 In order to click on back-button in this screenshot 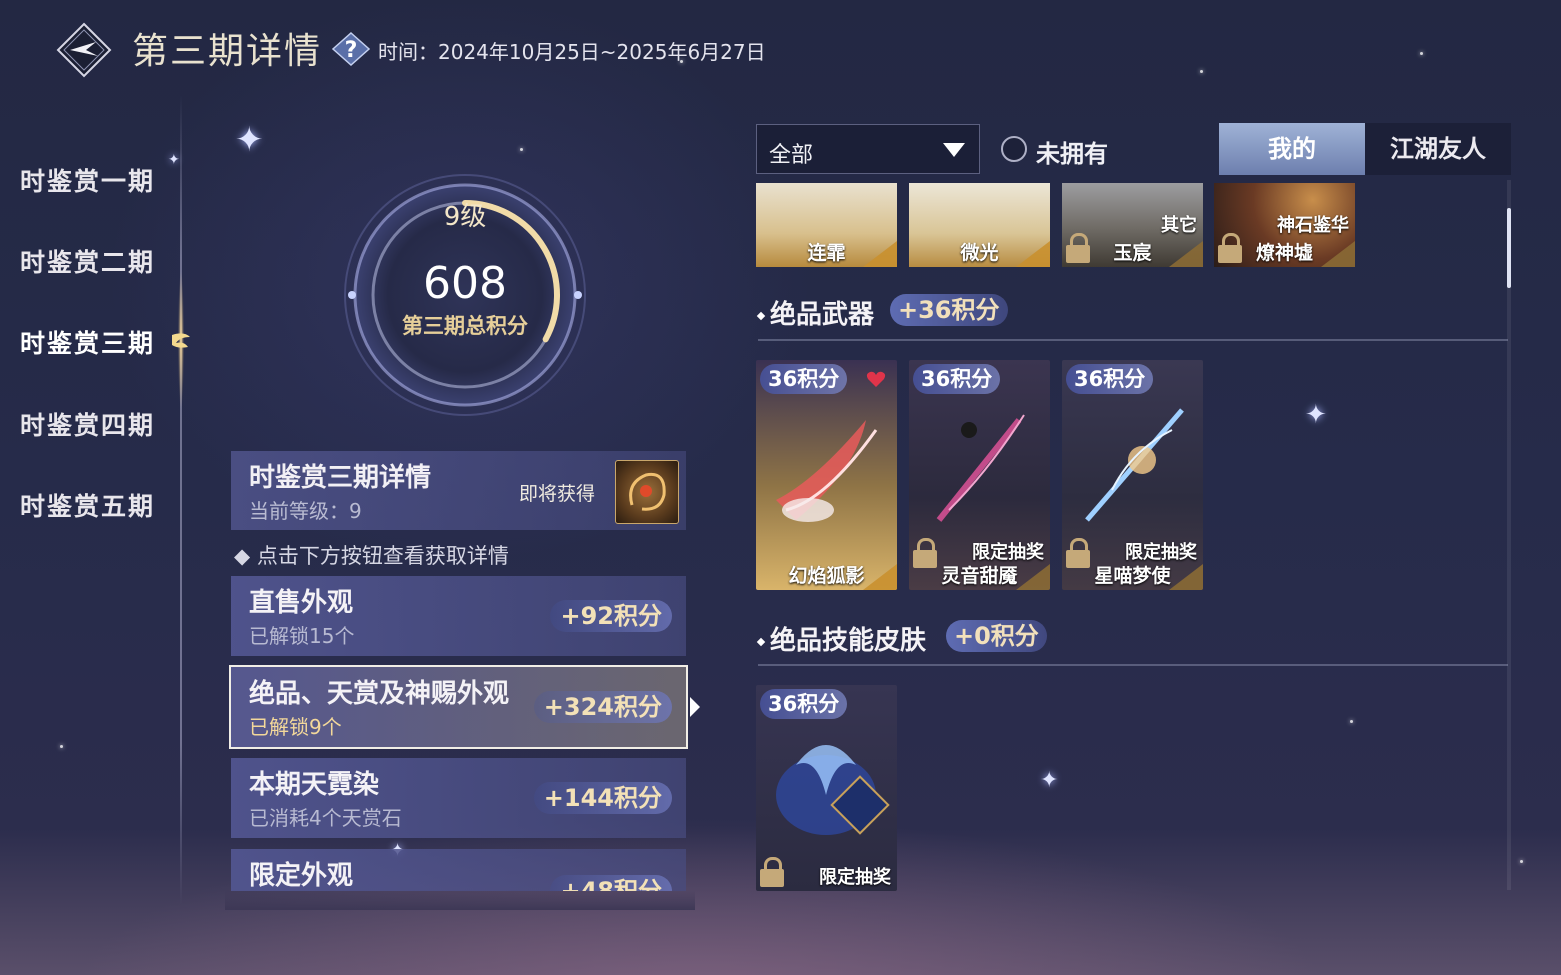, I will do `click(84, 50)`.